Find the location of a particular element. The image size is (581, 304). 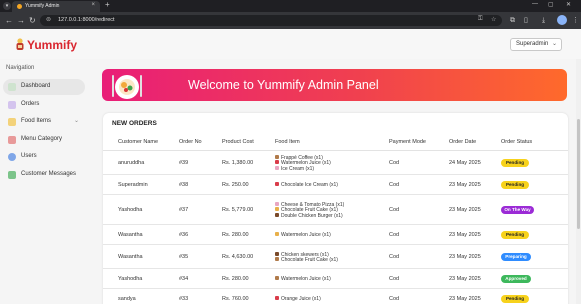

app-header: Yummify Superadmin ⌄ is located at coordinates (290, 44).